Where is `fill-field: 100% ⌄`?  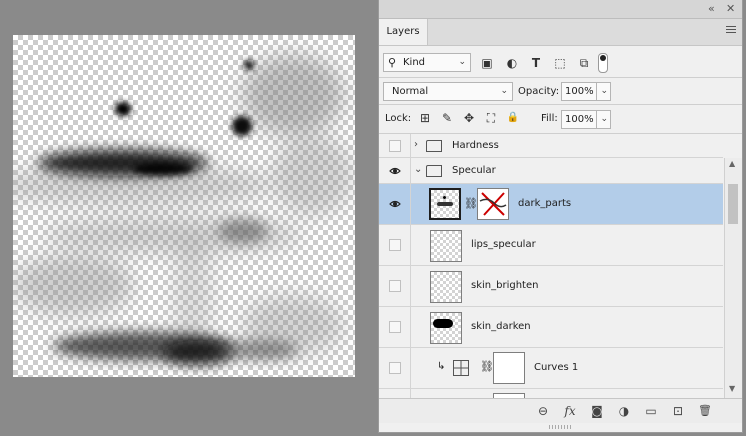 fill-field: 100% ⌄ is located at coordinates (586, 119).